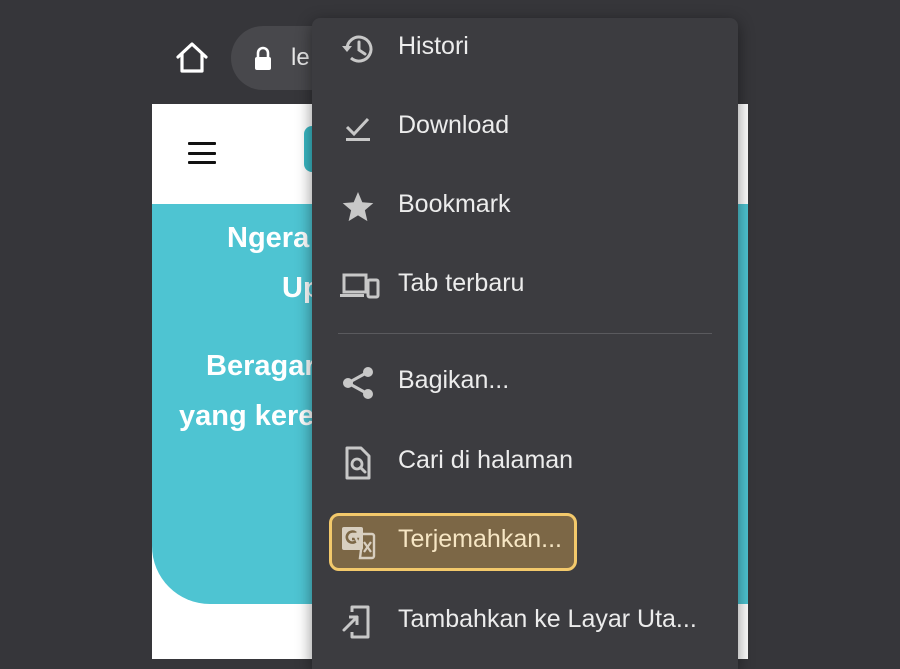  I want to click on menu-item-recent-tabs: Tab terbaru, so click(525, 286).